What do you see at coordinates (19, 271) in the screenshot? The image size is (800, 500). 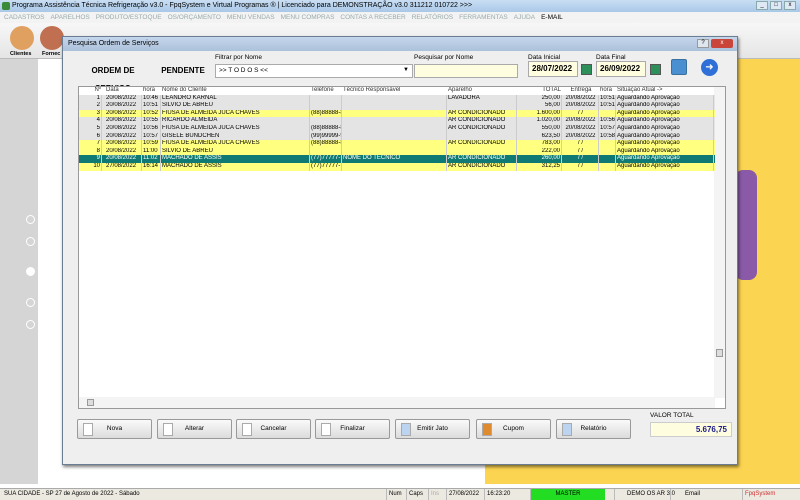 I see `left-panel` at bounding box center [19, 271].